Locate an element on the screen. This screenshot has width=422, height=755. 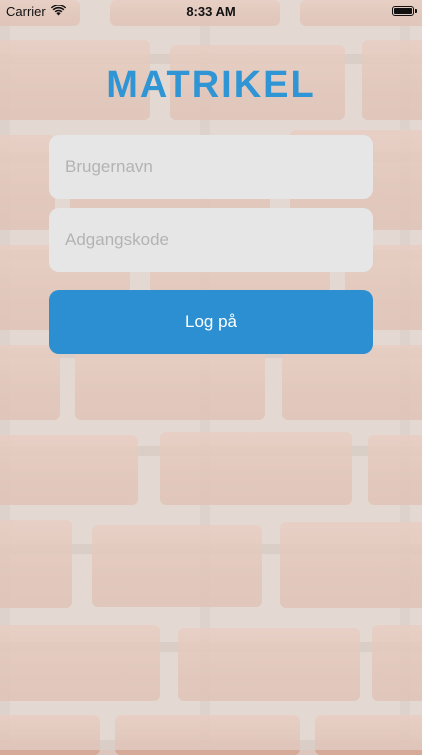
battery-icon is located at coordinates (404, 11).